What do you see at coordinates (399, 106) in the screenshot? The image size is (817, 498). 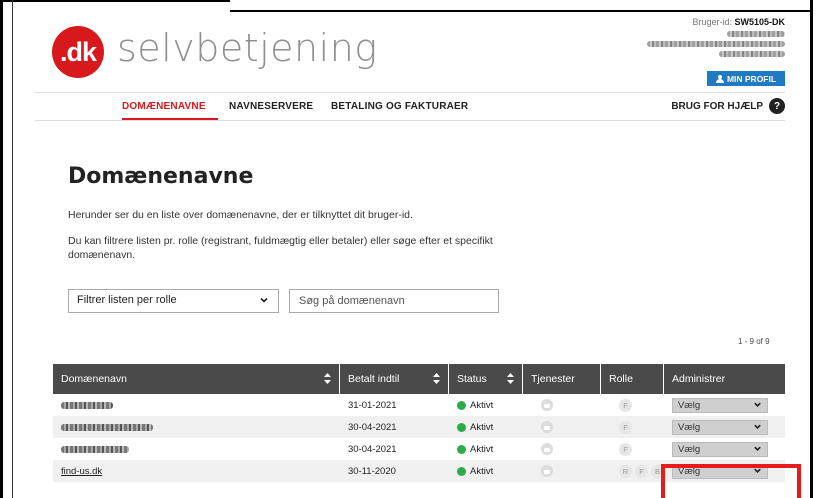 I see `nav-item-betaling: BETALING OG FAKTURAER` at bounding box center [399, 106].